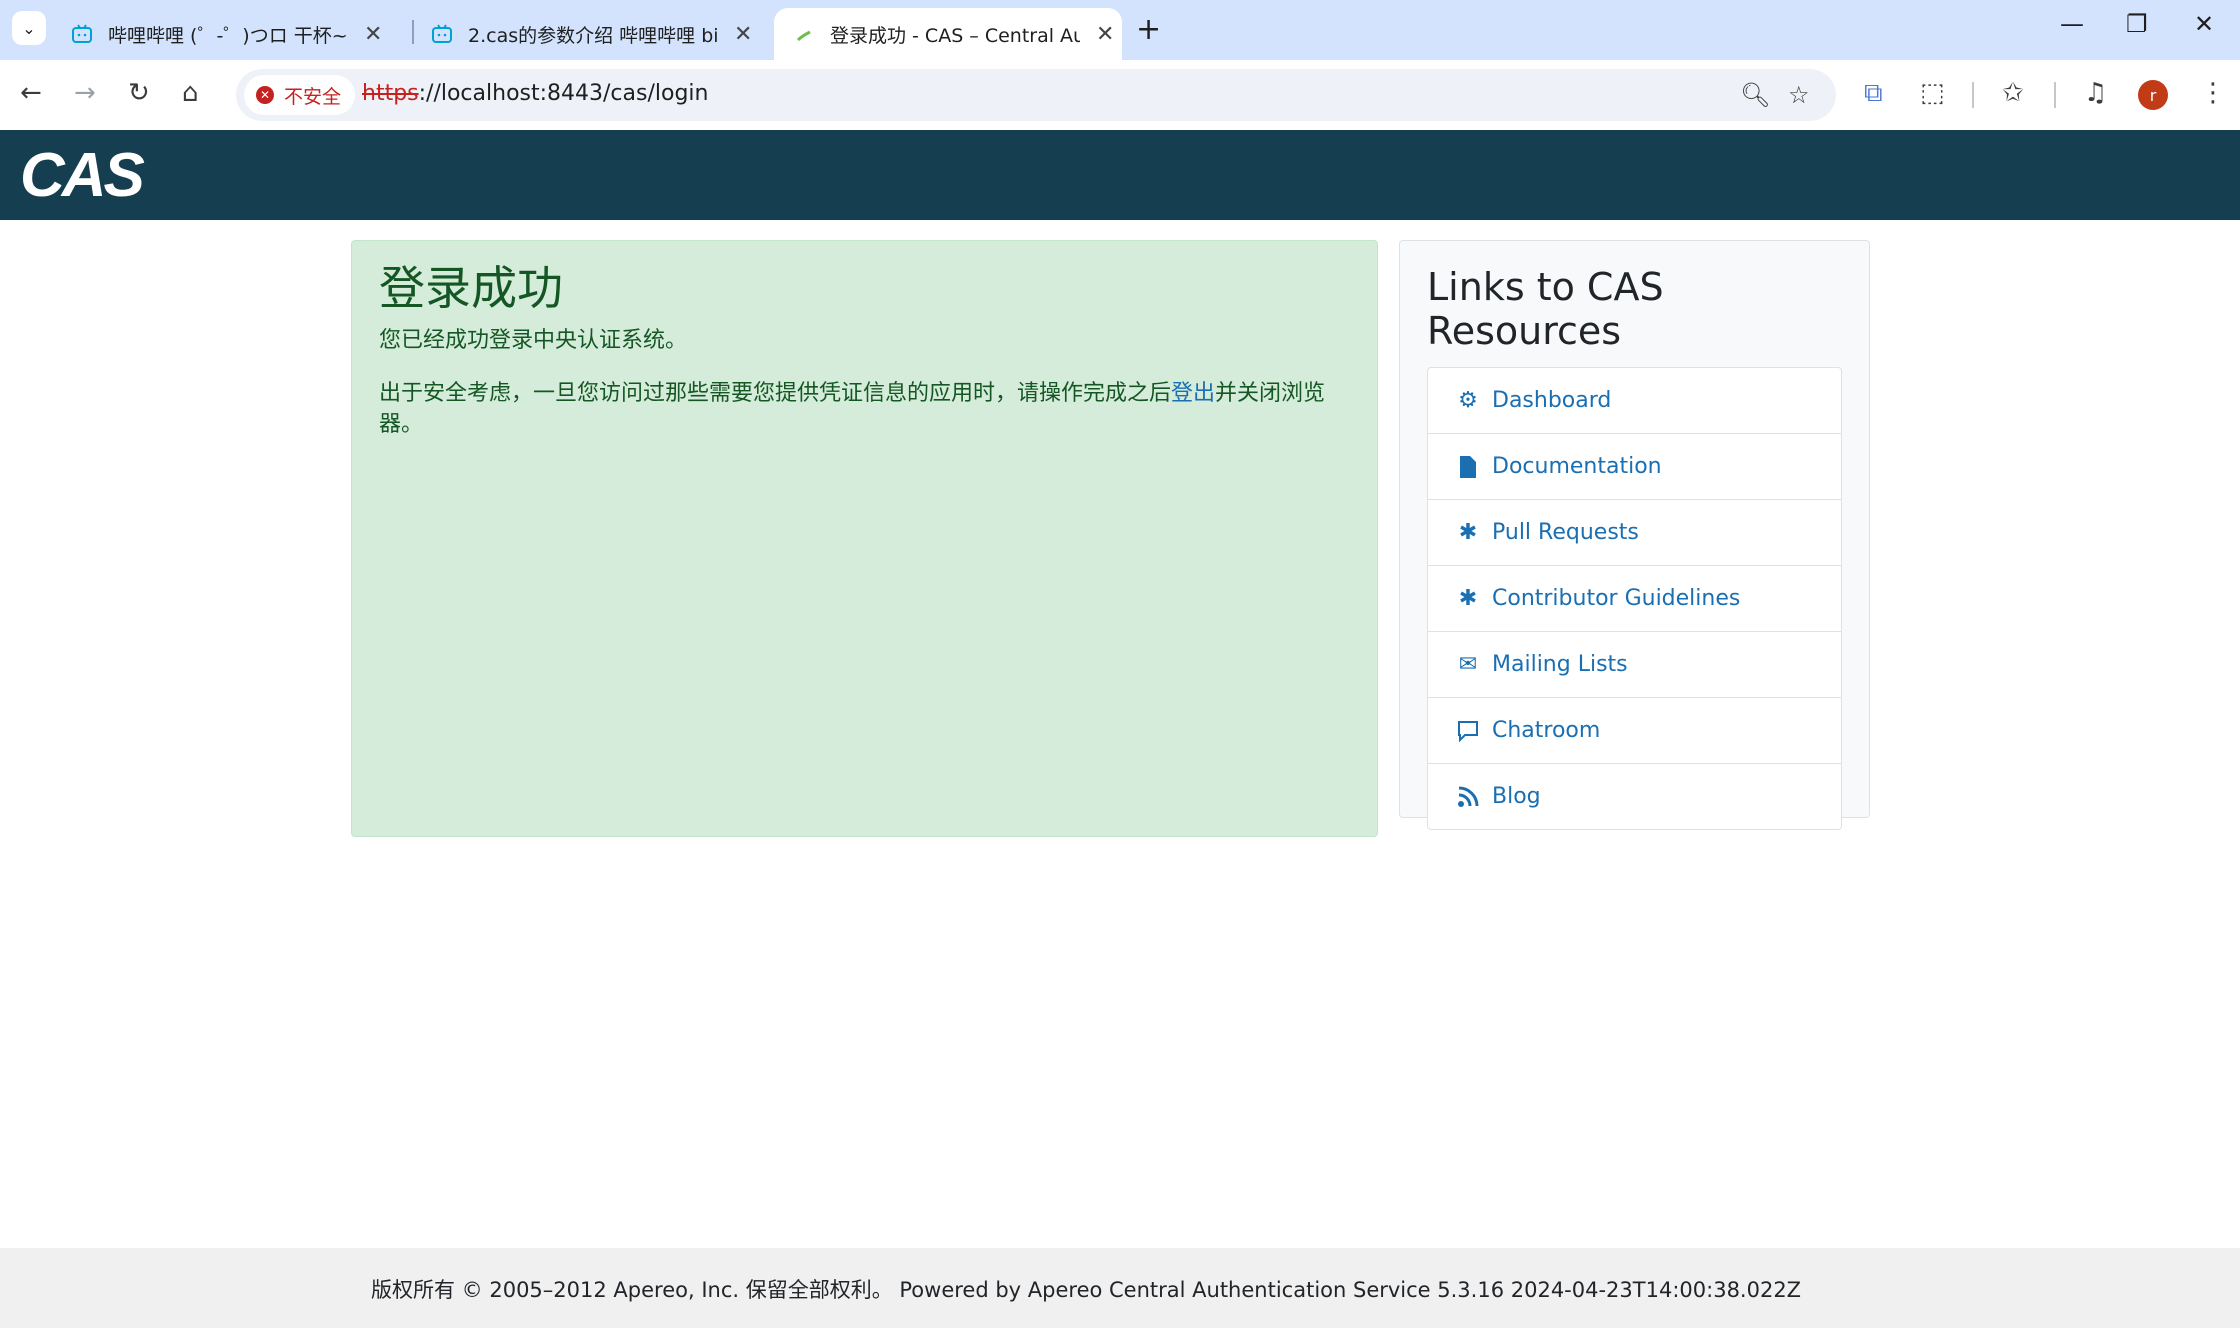 The width and height of the screenshot is (2240, 1328). I want to click on success-message: 您已经成功登录中央认证系统。, so click(533, 341).